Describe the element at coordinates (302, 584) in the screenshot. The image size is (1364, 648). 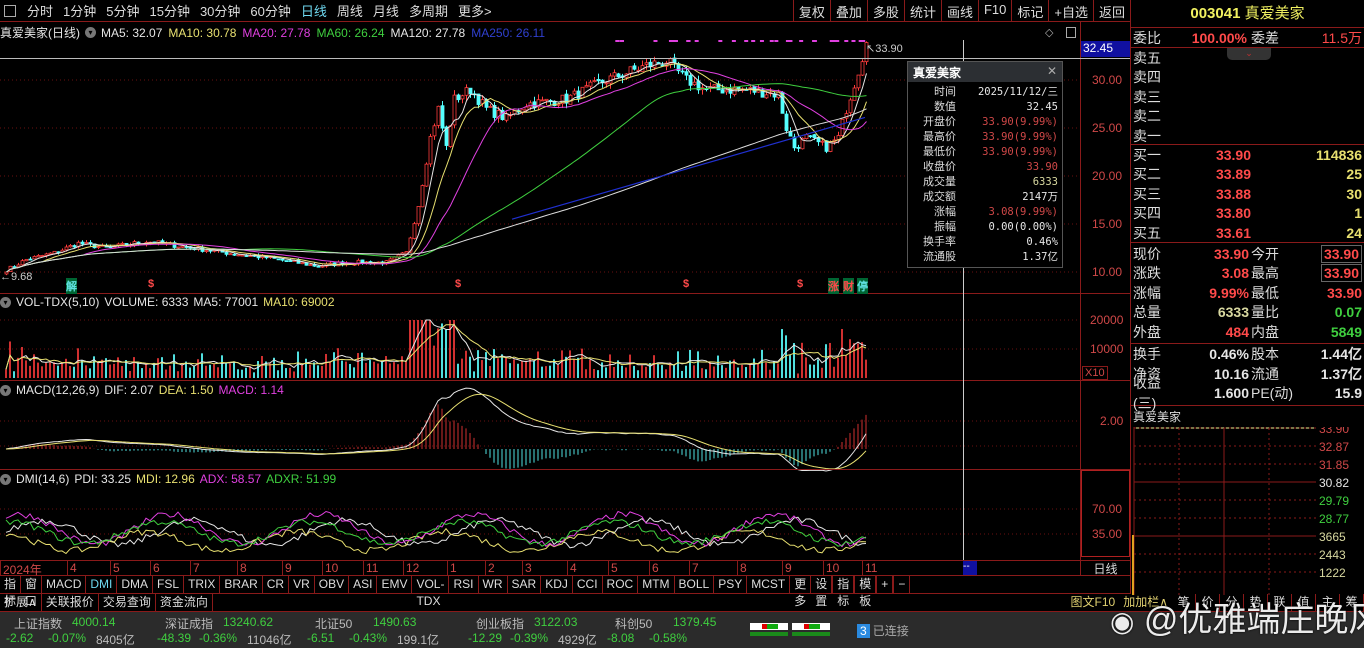
I see `indicator-tab: VR` at that location.